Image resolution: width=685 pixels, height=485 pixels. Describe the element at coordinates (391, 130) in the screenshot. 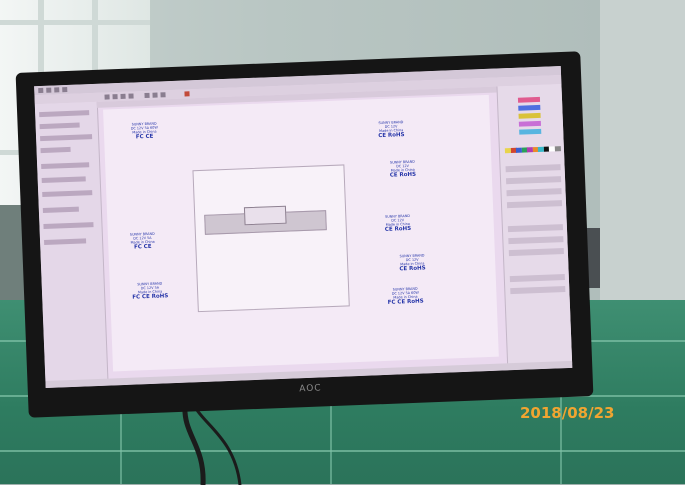

I see `label-block-top-right-1: SUNNY BRAND DC 12V Made in China CE RoHS` at that location.